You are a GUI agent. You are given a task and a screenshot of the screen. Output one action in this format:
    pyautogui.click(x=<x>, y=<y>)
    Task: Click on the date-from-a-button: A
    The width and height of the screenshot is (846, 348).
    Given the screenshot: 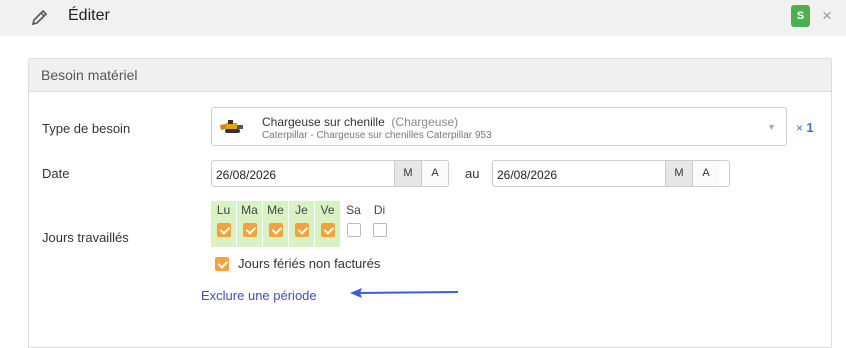 What is the action you would take?
    pyautogui.click(x=434, y=173)
    